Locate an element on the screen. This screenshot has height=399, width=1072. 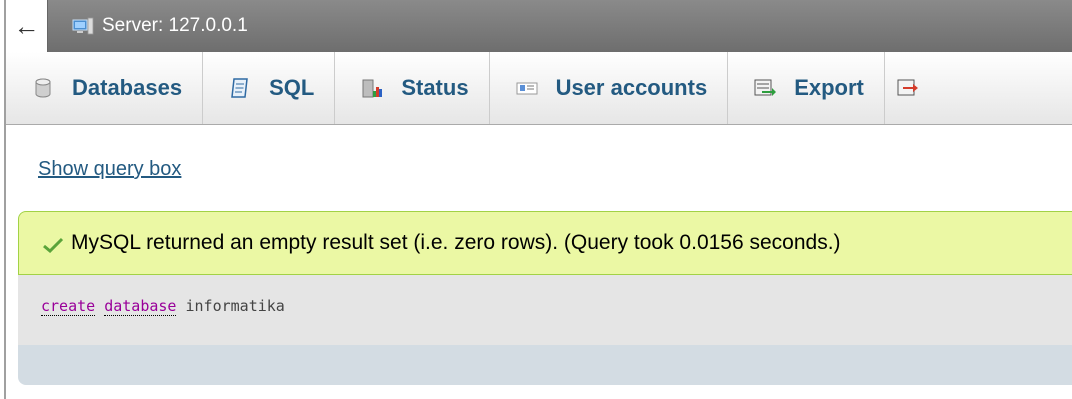
show-query-box-link: Show query box is located at coordinates (109, 169).